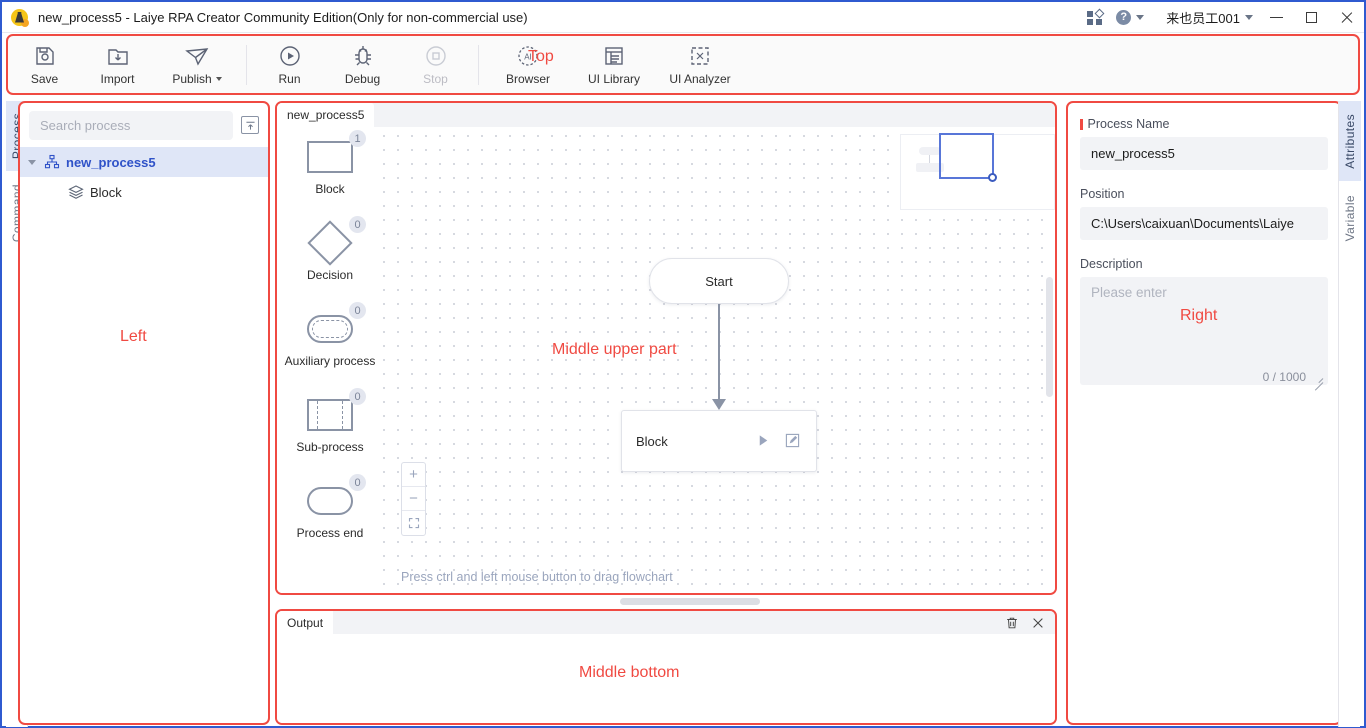  Describe the element at coordinates (305, 622) in the screenshot. I see `tab-output: Output` at that location.